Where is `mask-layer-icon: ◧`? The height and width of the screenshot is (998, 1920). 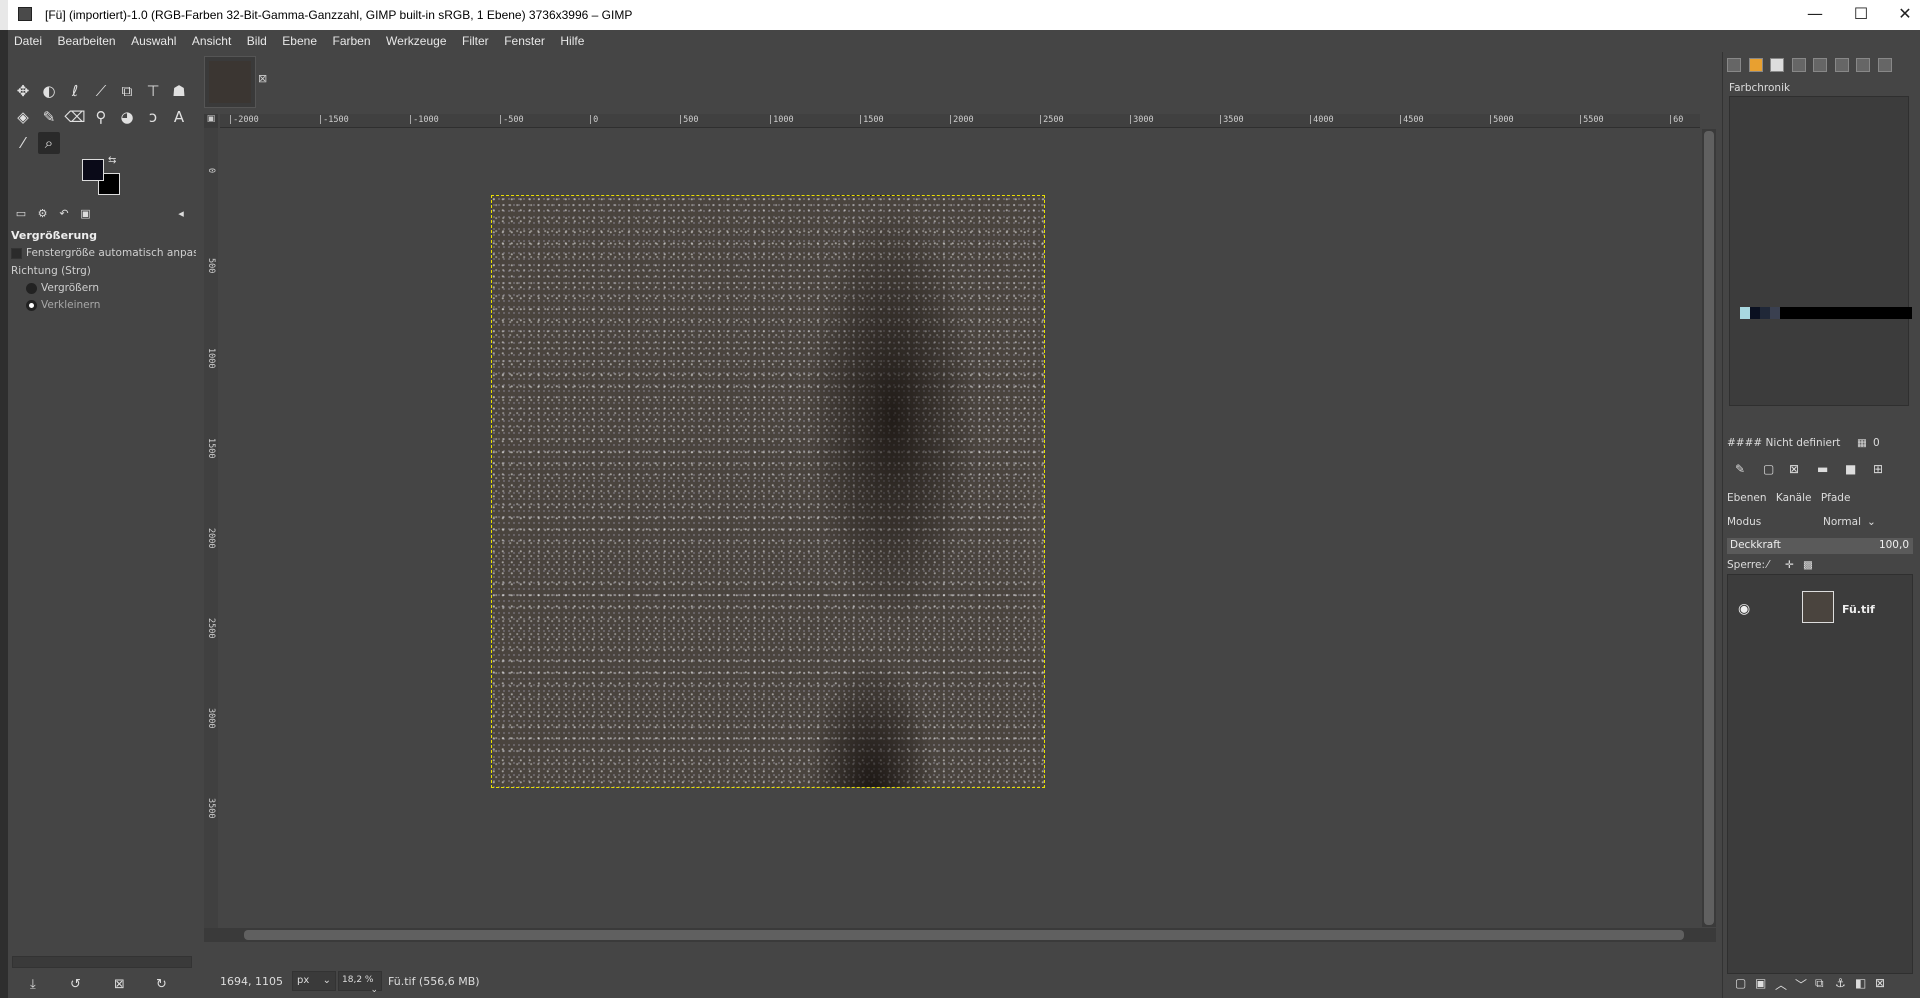 mask-layer-icon: ◧ is located at coordinates (1860, 983).